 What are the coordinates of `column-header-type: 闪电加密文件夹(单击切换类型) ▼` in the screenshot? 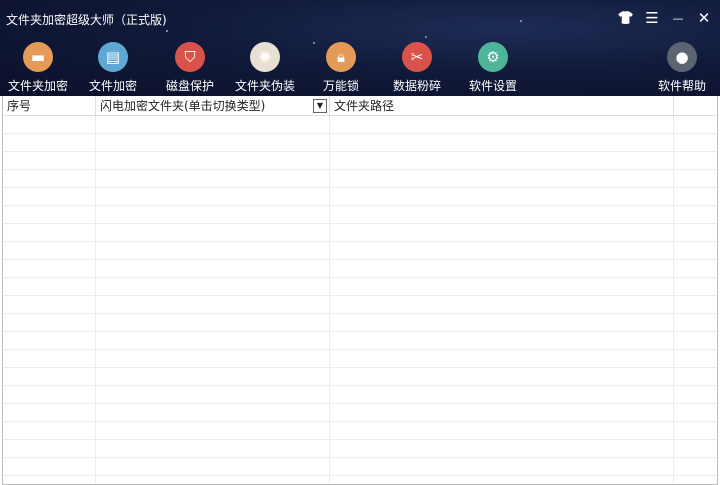 It's located at (213, 106).